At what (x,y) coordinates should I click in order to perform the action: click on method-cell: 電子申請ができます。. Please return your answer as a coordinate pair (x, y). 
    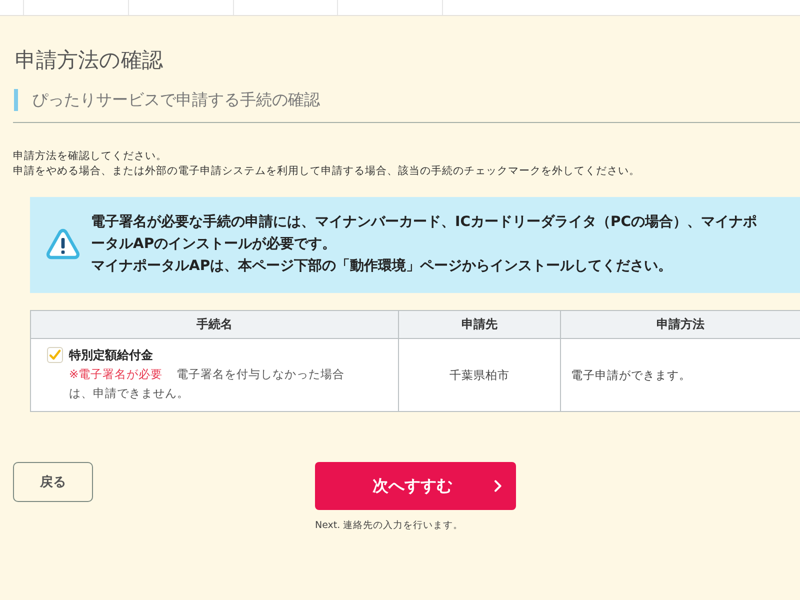
    Looking at the image, I should click on (631, 375).